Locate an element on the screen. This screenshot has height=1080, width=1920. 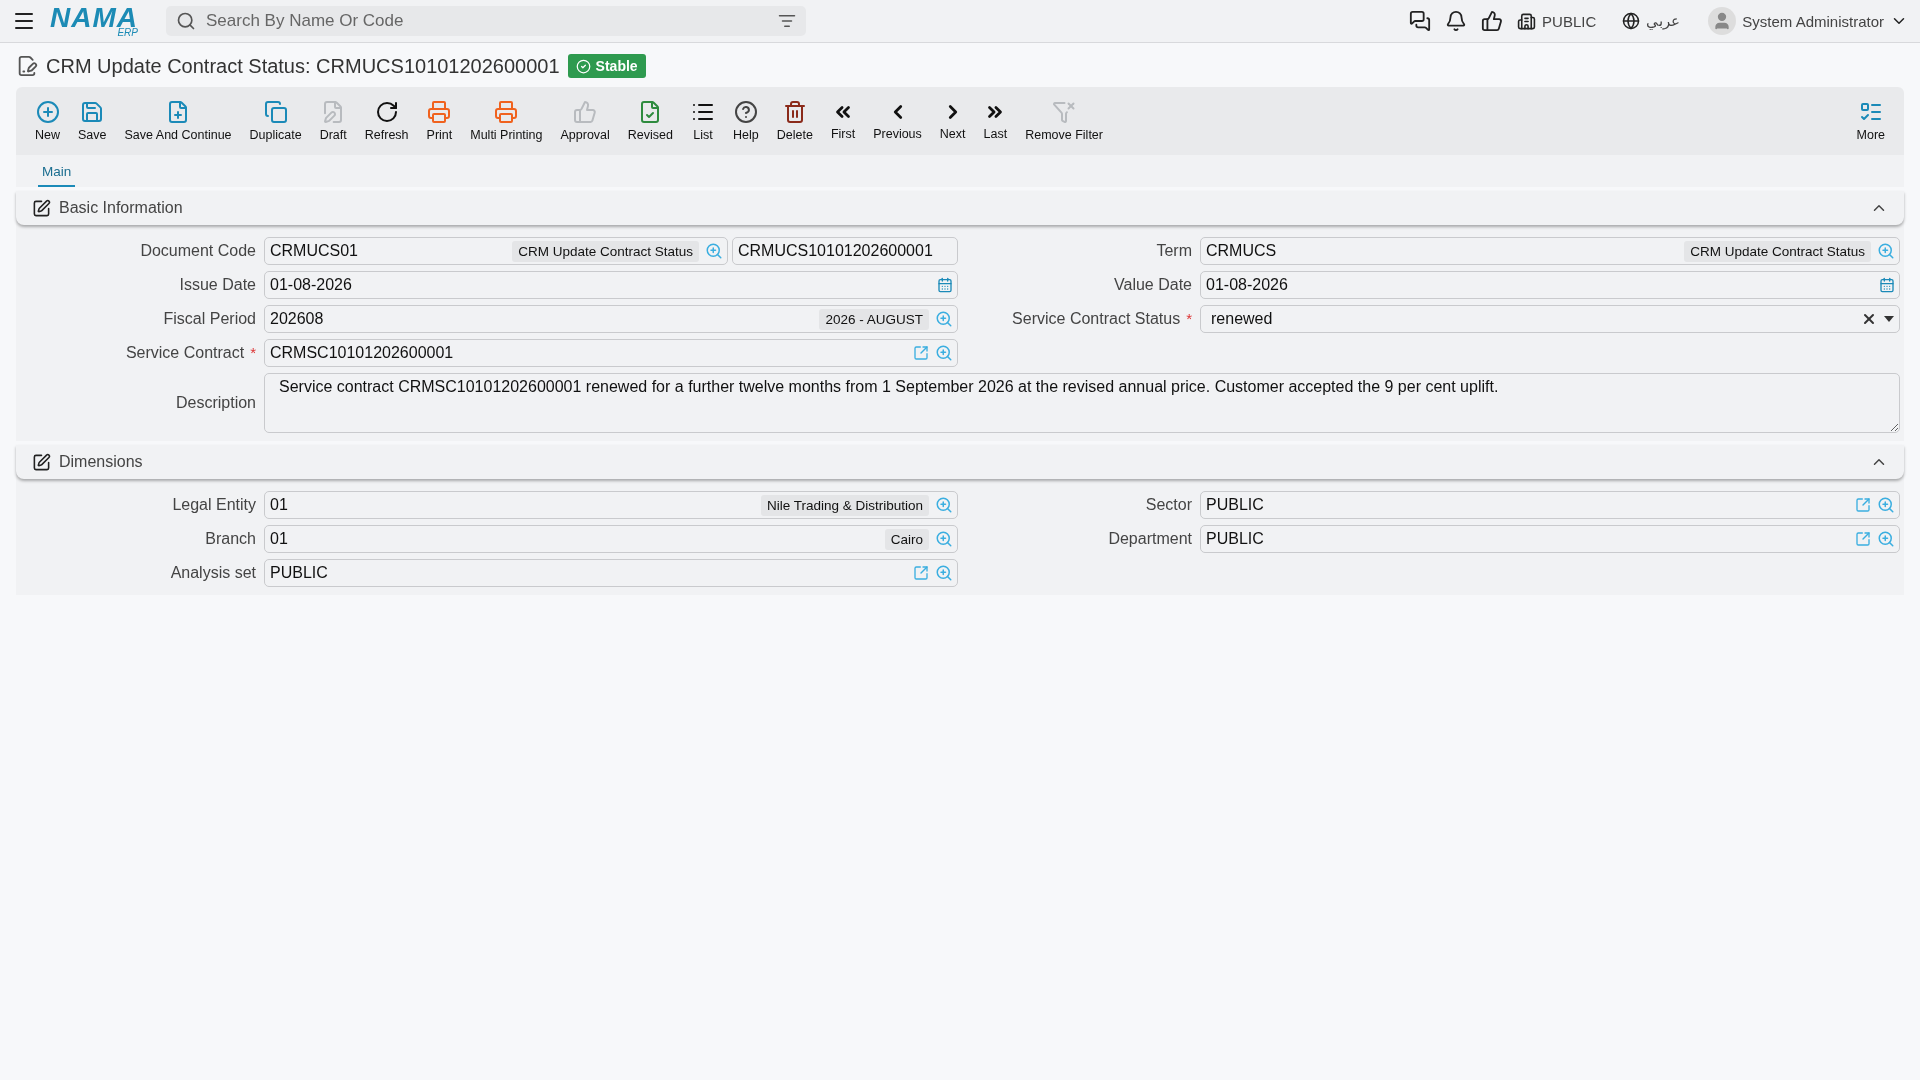
chat-button is located at coordinates (1420, 21).